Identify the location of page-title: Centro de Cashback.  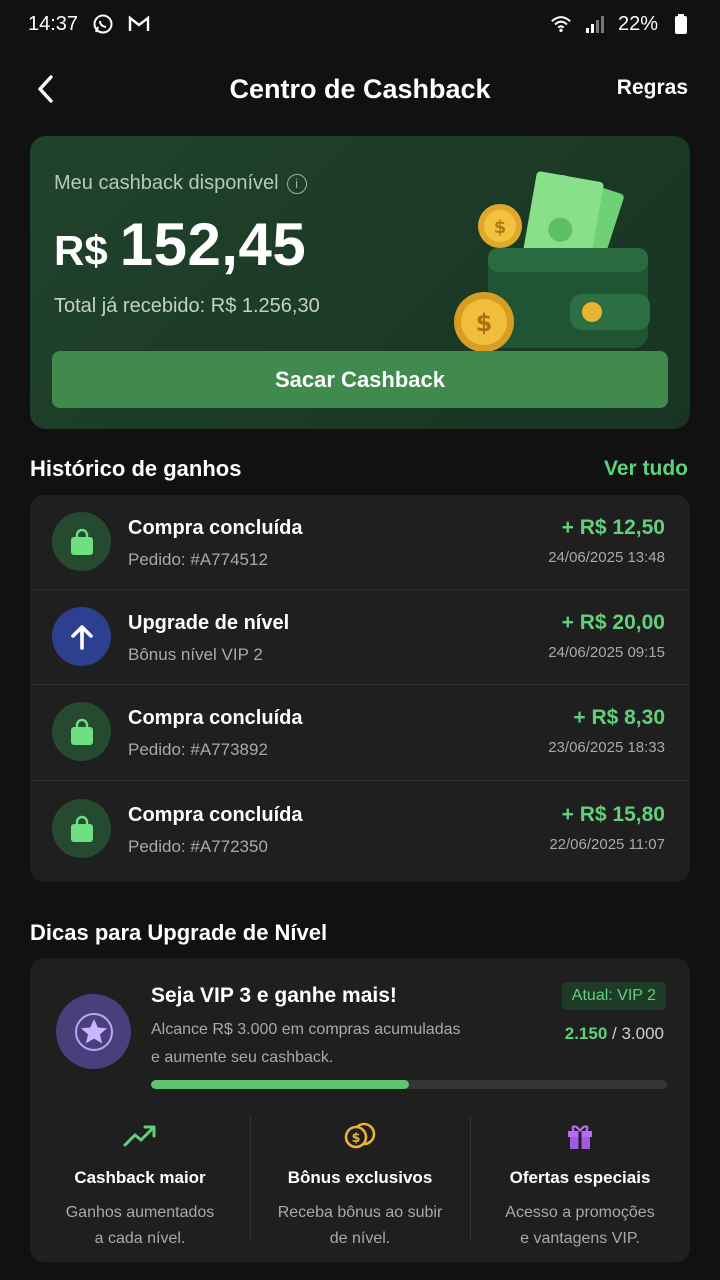
(360, 88).